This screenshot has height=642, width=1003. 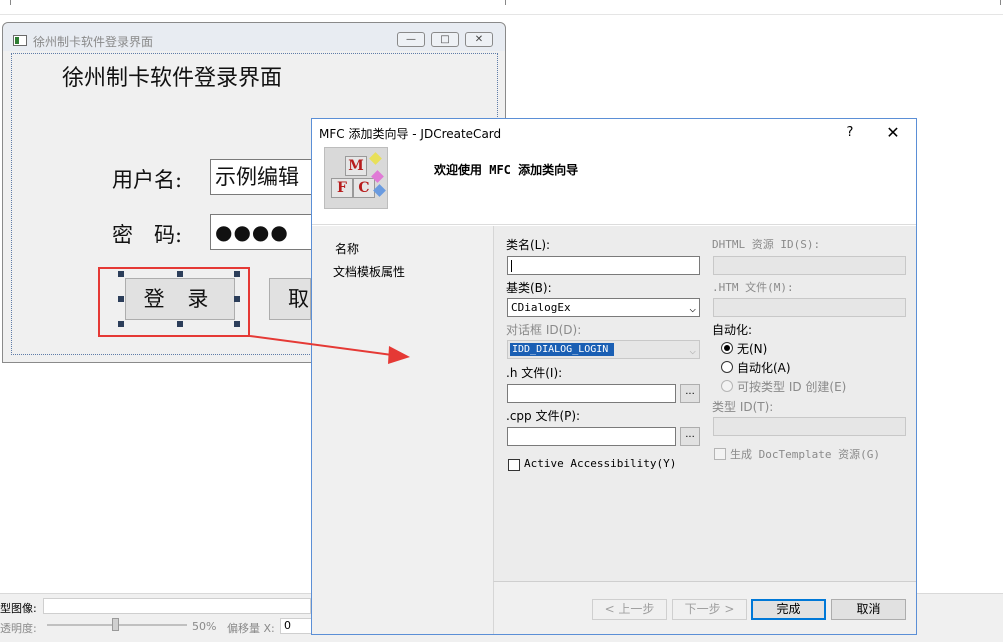 I want to click on h-file-label: .h 文件(I):, so click(x=534, y=373).